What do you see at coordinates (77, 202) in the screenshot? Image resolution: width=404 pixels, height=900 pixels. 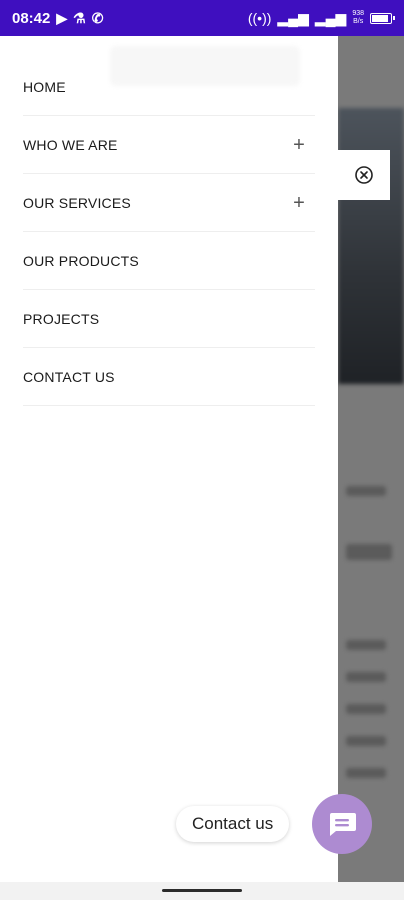 I see `menu-item-label: OUR SERVICES` at bounding box center [77, 202].